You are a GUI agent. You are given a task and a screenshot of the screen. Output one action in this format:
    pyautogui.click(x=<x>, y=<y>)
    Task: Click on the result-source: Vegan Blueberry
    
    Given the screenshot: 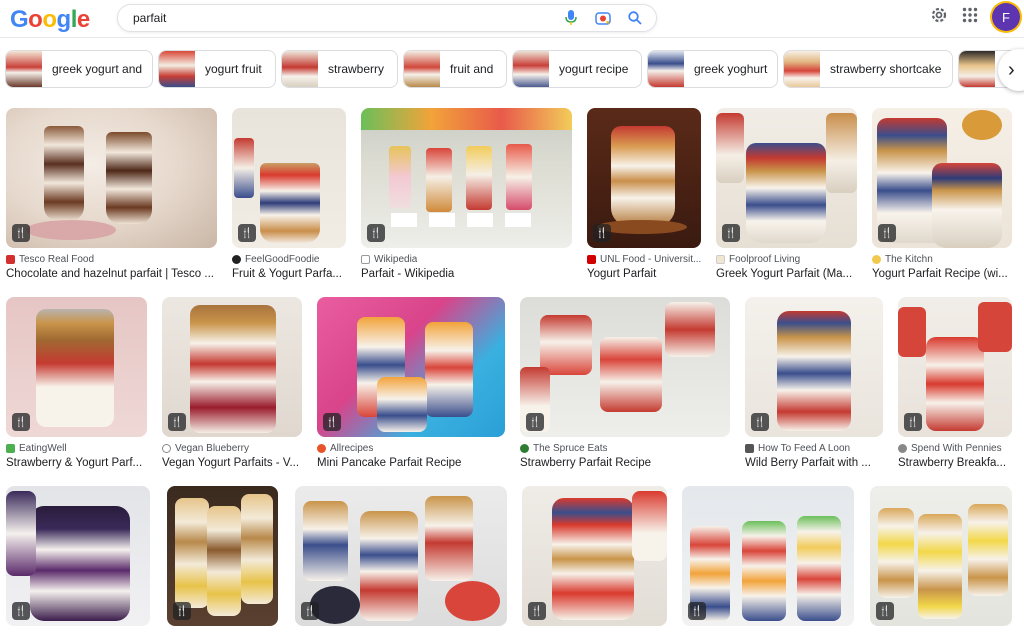 What is the action you would take?
    pyautogui.click(x=205, y=448)
    